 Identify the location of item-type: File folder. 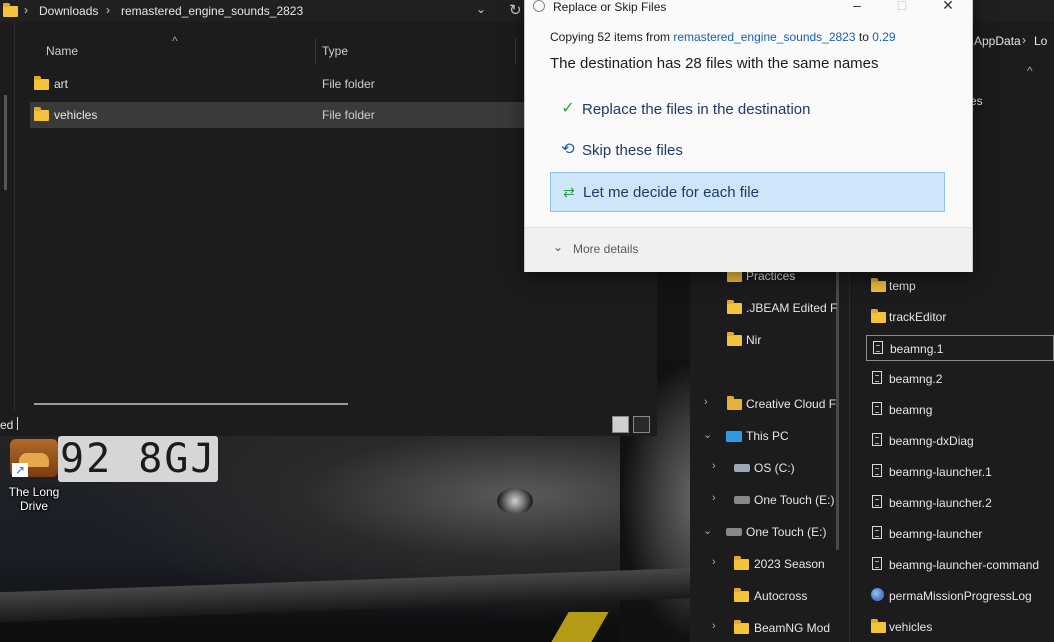
(348, 115).